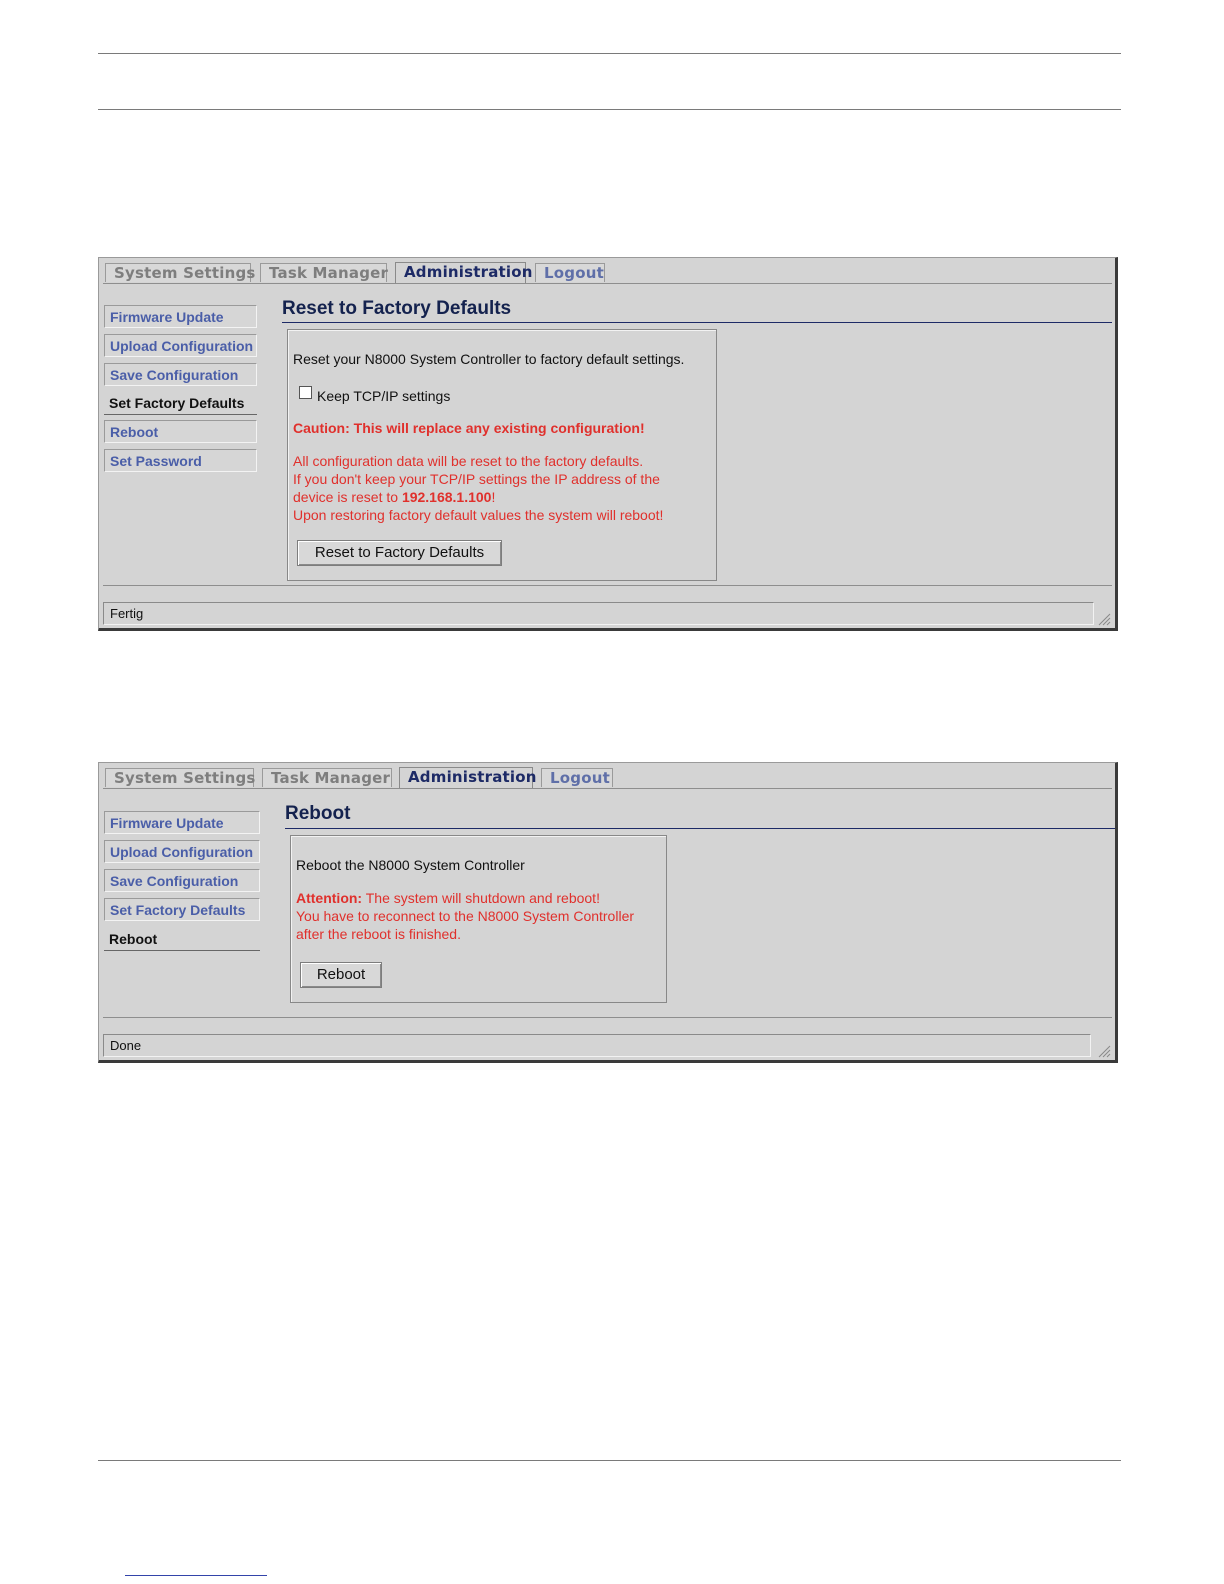  What do you see at coordinates (397, 308) in the screenshot?
I see `page-title: Reset to Factory Defaults` at bounding box center [397, 308].